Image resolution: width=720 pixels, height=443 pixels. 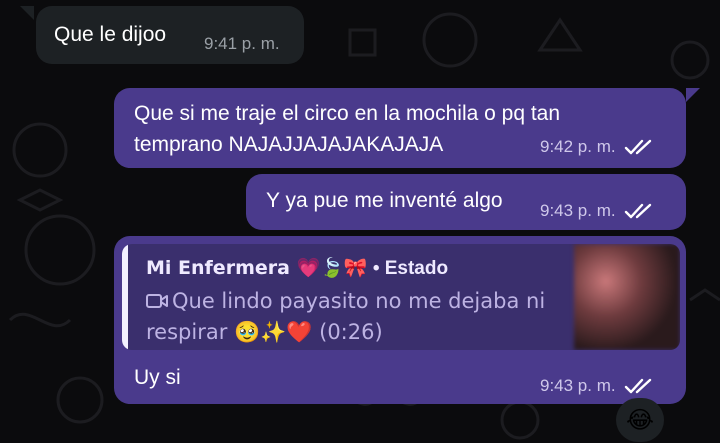 What do you see at coordinates (110, 34) in the screenshot?
I see `message-text: Que le dijoo` at bounding box center [110, 34].